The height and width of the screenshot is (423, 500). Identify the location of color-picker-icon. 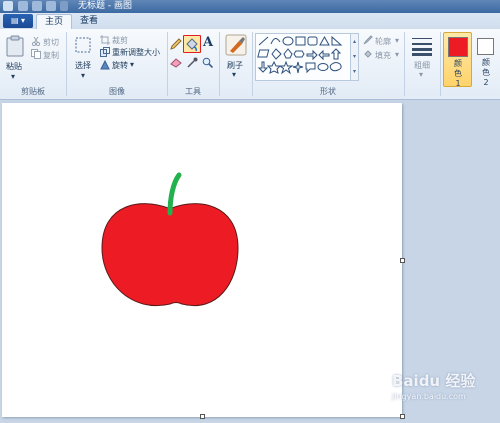
(192, 62).